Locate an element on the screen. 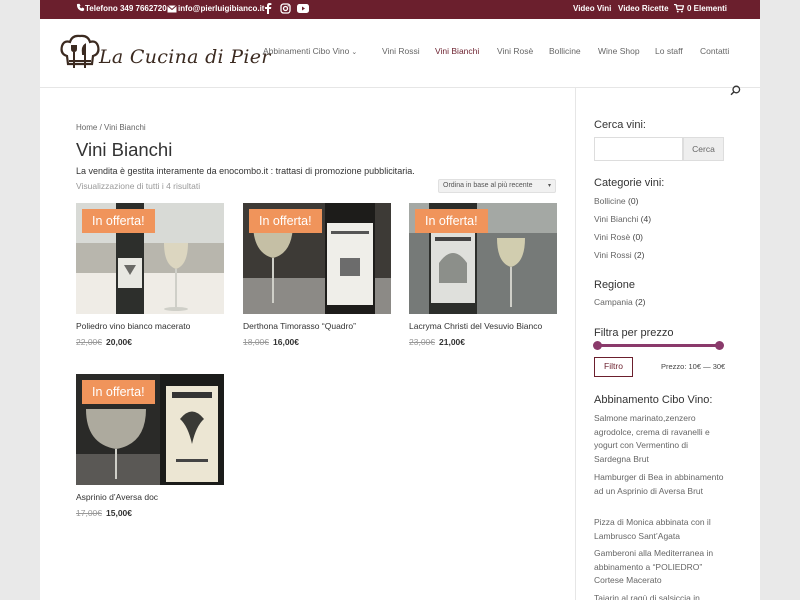  sale-price: 21,00€ is located at coordinates (452, 342).